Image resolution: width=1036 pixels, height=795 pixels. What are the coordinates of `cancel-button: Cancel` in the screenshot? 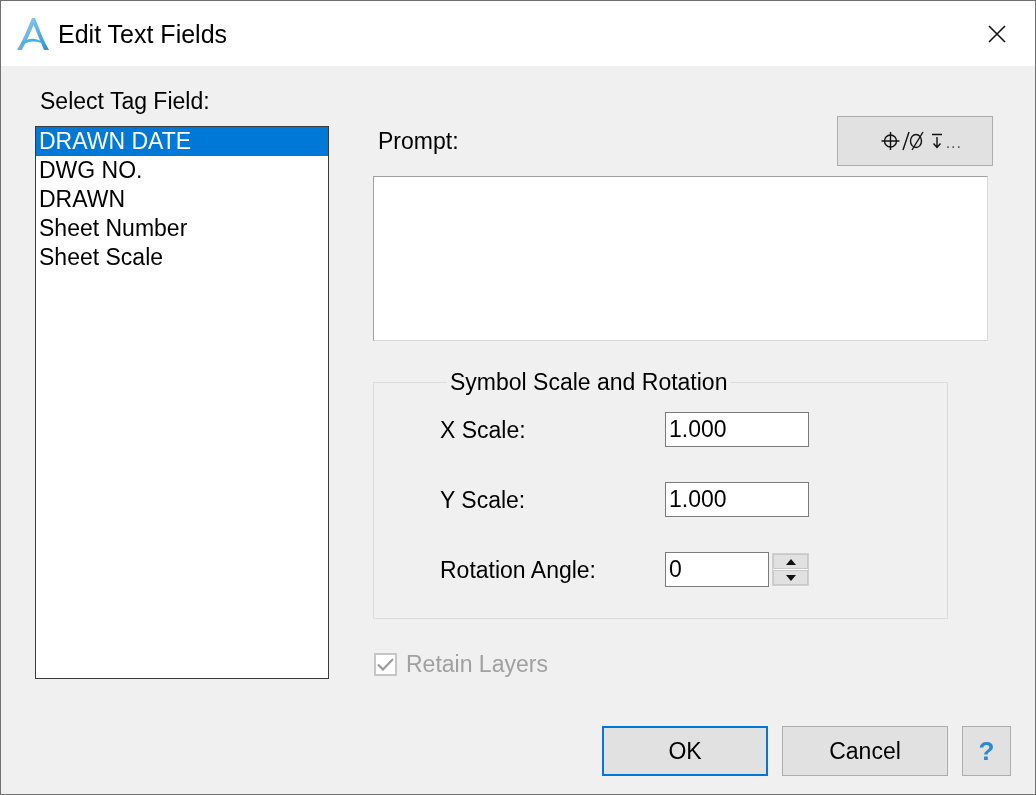 It's located at (865, 751).